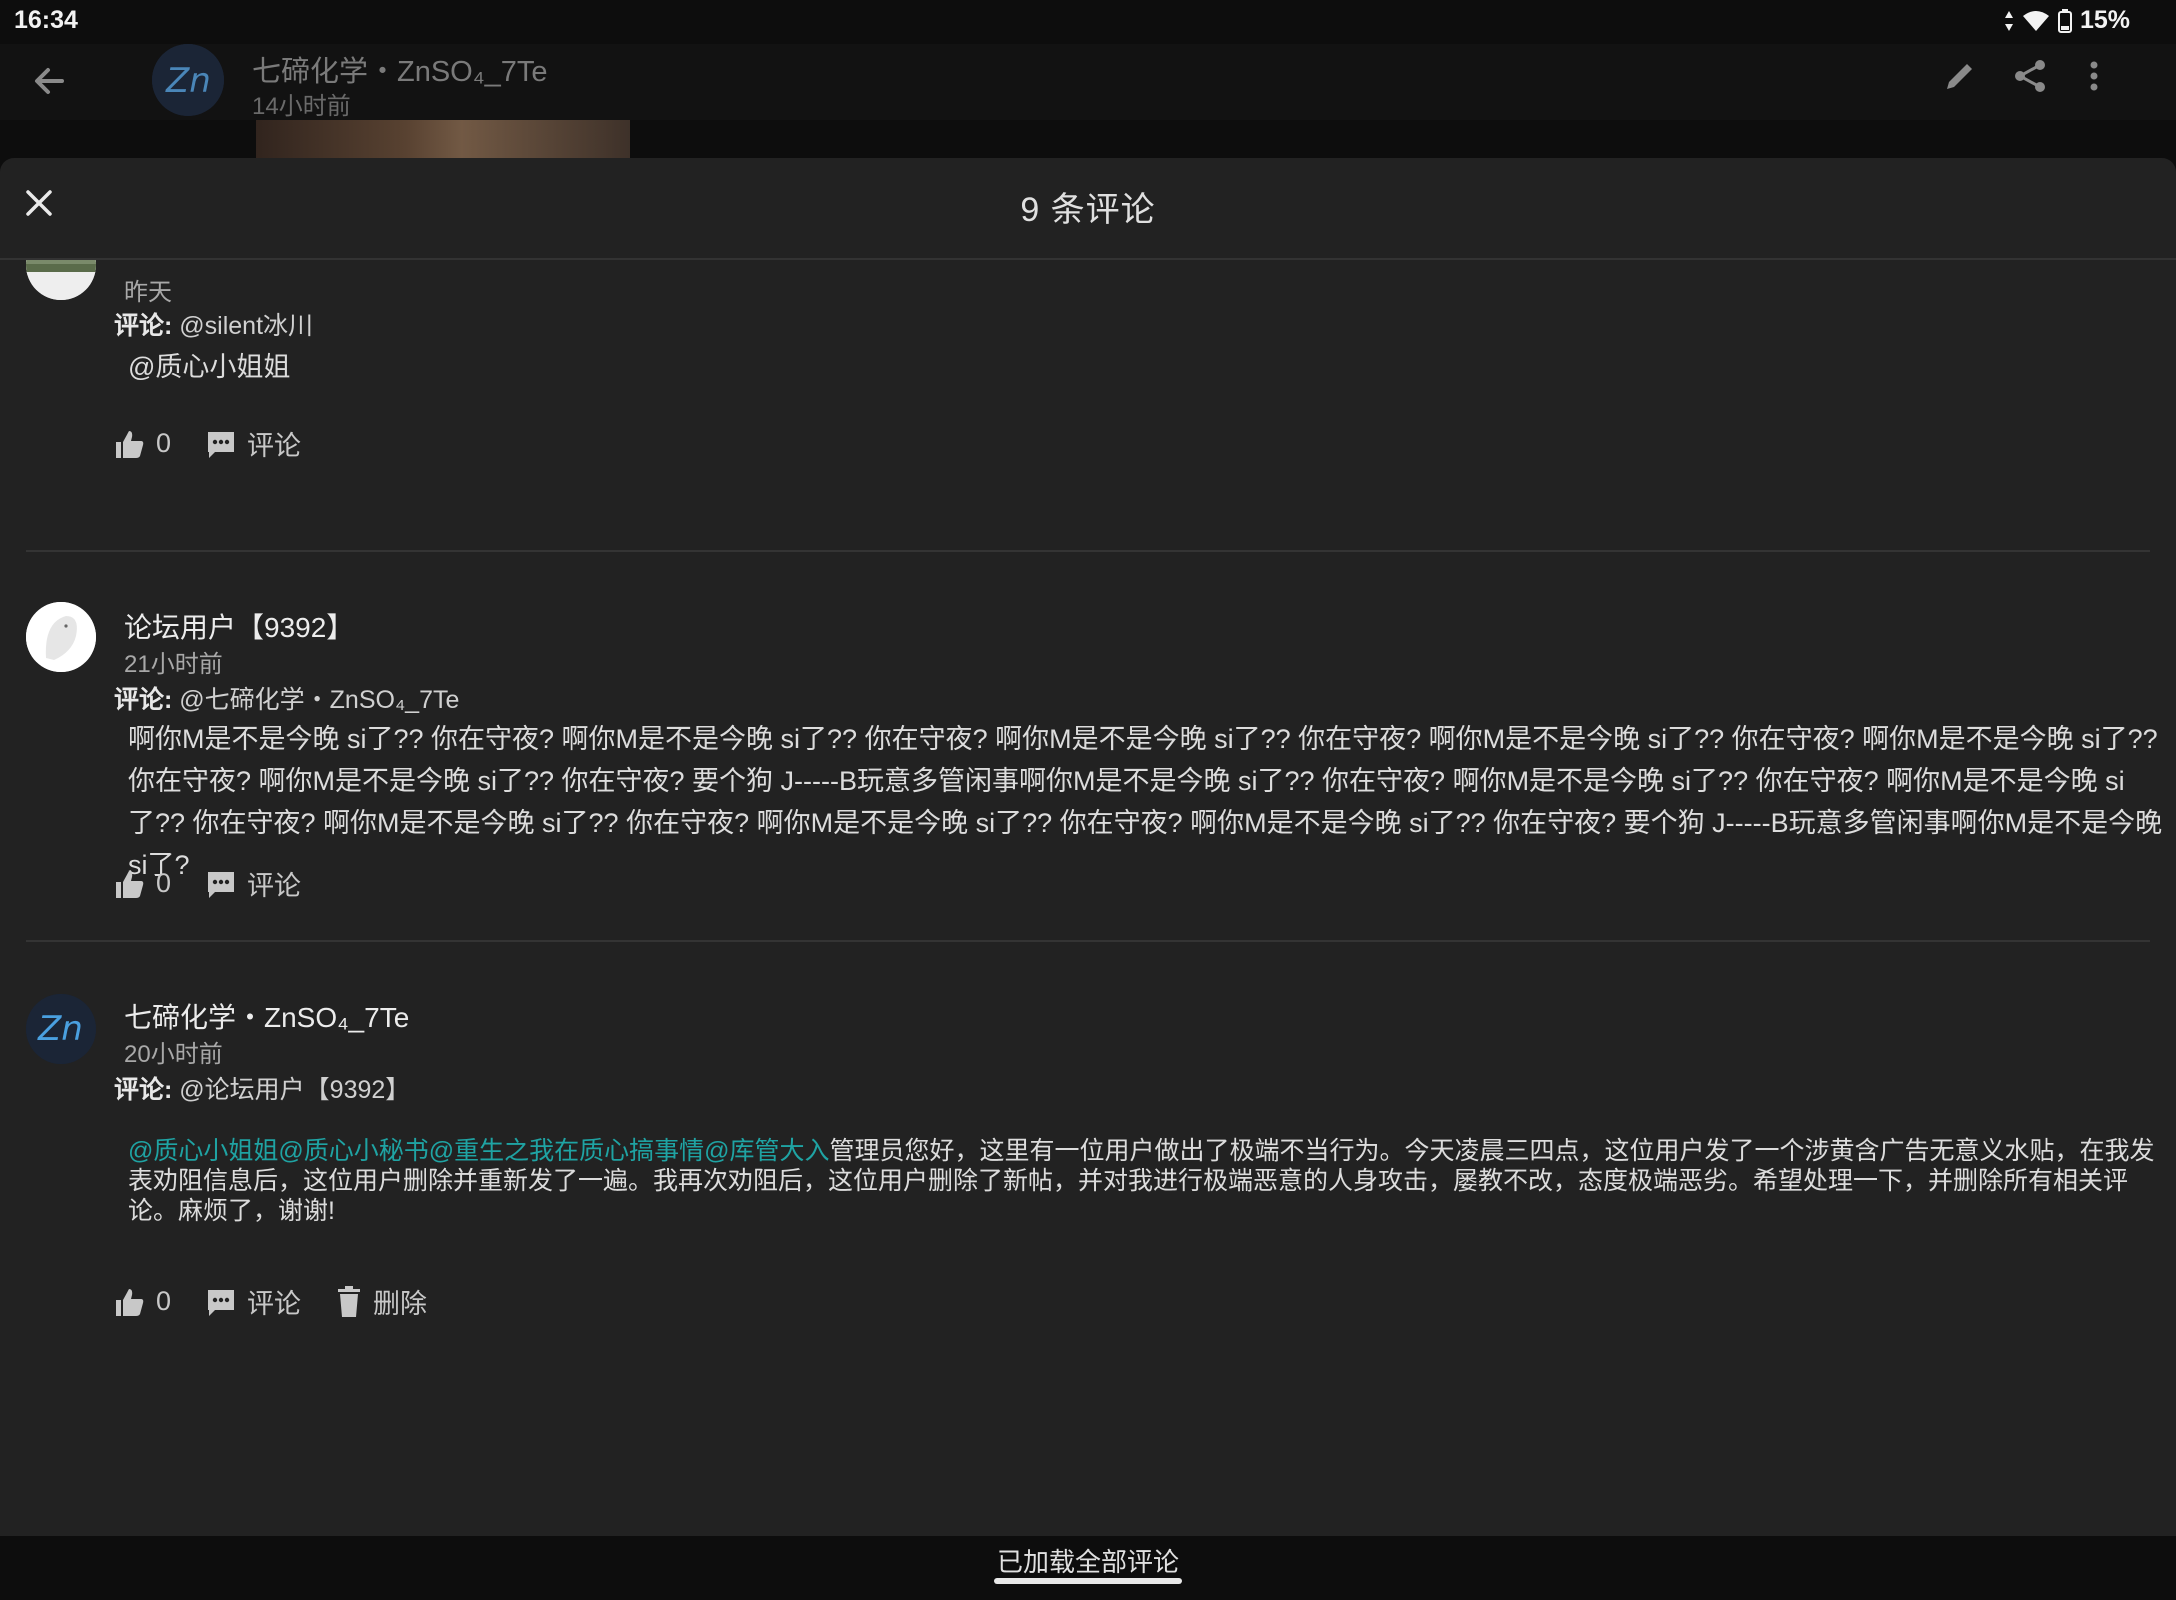  I want to click on battery-icon, so click(2064, 20).